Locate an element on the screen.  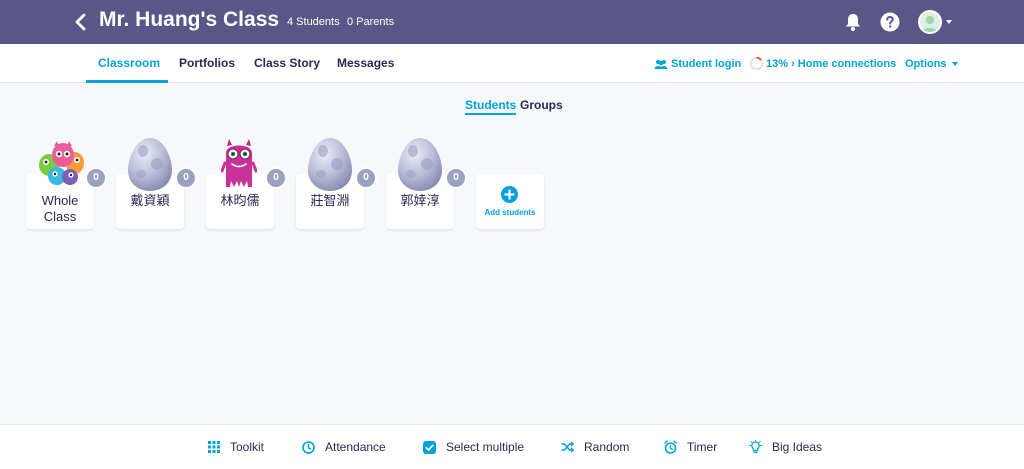
timer-button: Timer is located at coordinates (690, 447).